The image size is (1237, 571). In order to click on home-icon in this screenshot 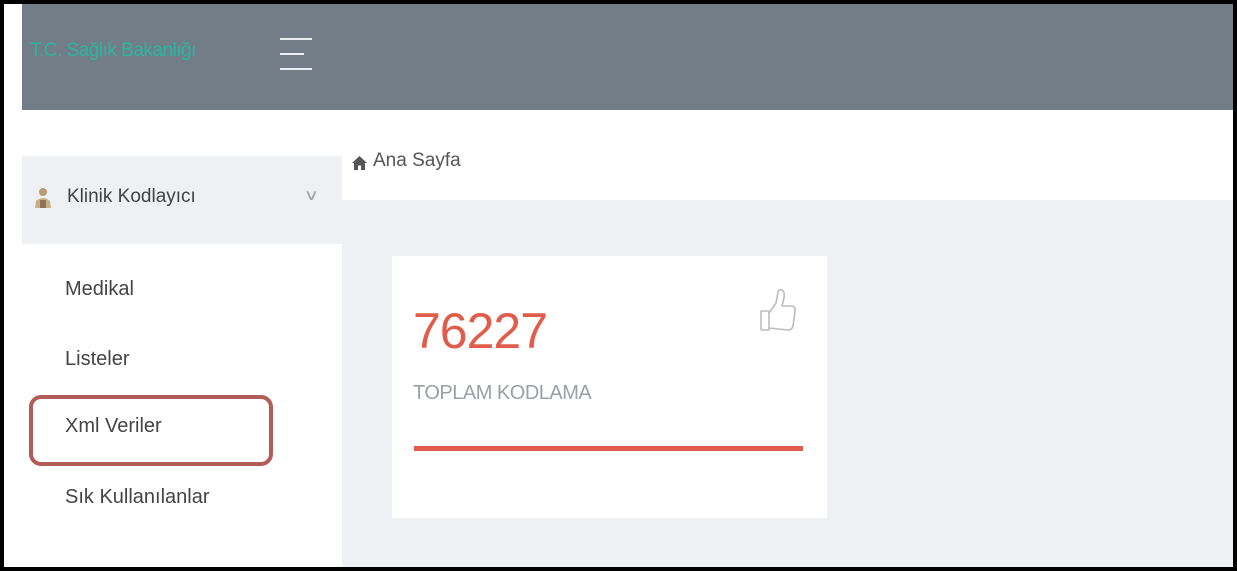, I will do `click(359, 163)`.